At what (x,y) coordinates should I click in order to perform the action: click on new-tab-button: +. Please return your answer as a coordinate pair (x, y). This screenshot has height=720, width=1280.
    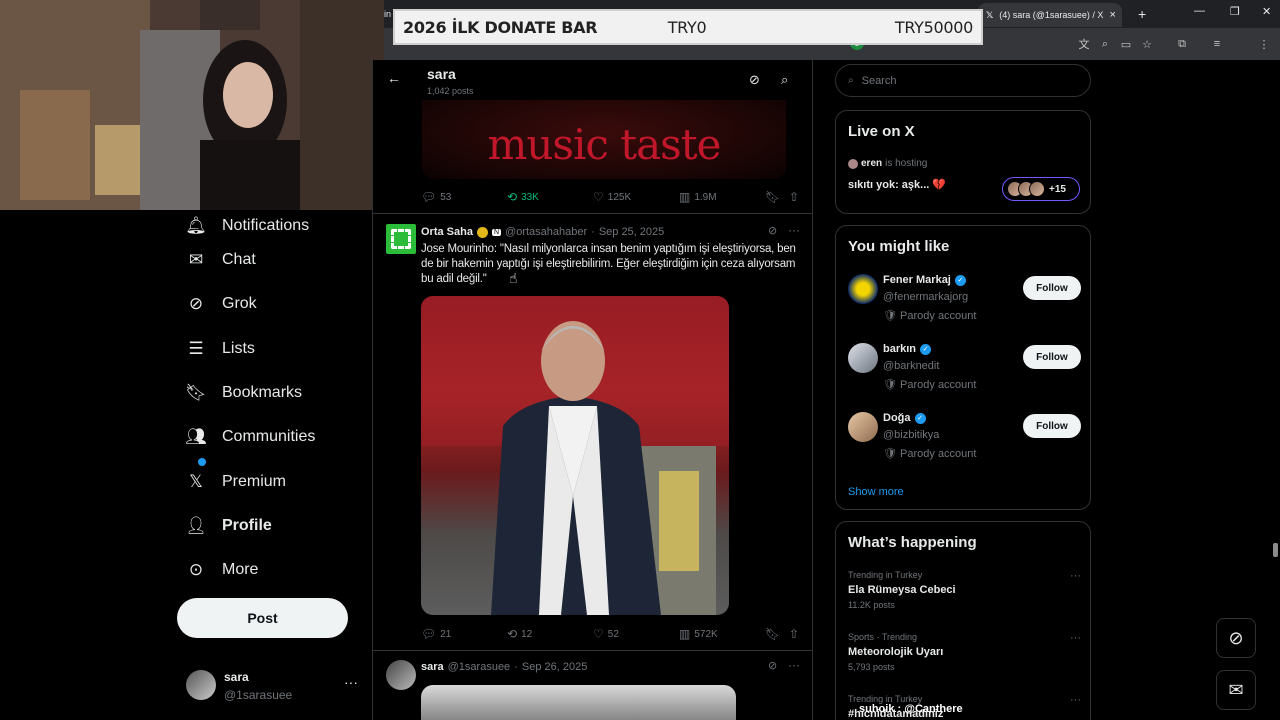
    Looking at the image, I should click on (1142, 14).